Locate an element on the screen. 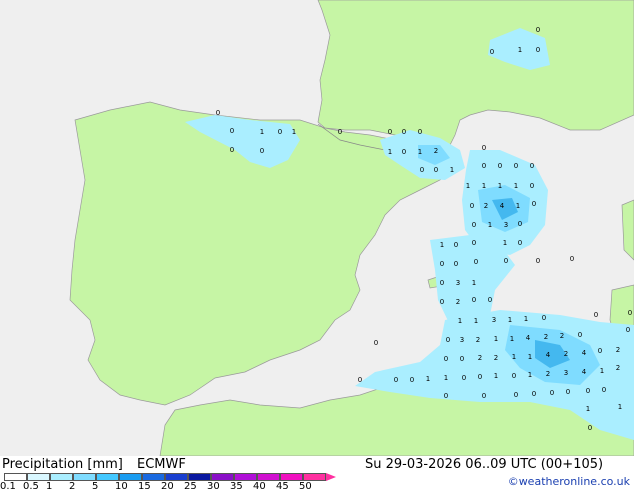 The height and width of the screenshot is (492, 634). legend-tick-label: 50 is located at coordinates (305, 486).